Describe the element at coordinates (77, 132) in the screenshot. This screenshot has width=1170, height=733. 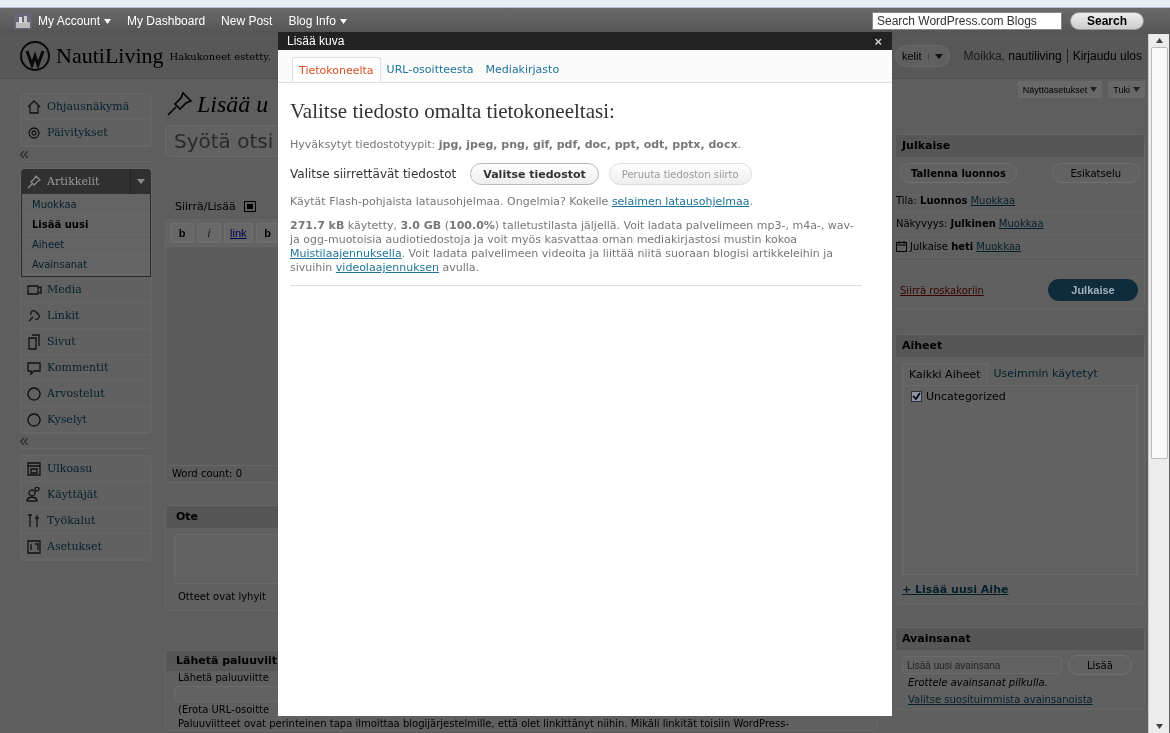
I see `menu-item: Päivitykset` at that location.